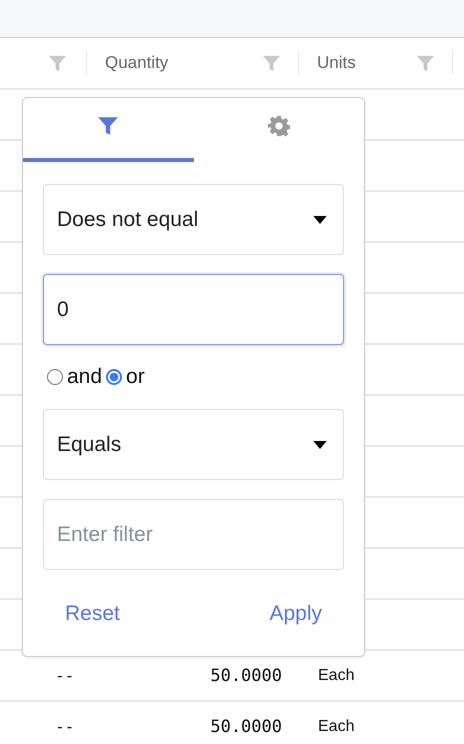 The height and width of the screenshot is (744, 464). I want to click on condition-select: Equals, so click(193, 444).